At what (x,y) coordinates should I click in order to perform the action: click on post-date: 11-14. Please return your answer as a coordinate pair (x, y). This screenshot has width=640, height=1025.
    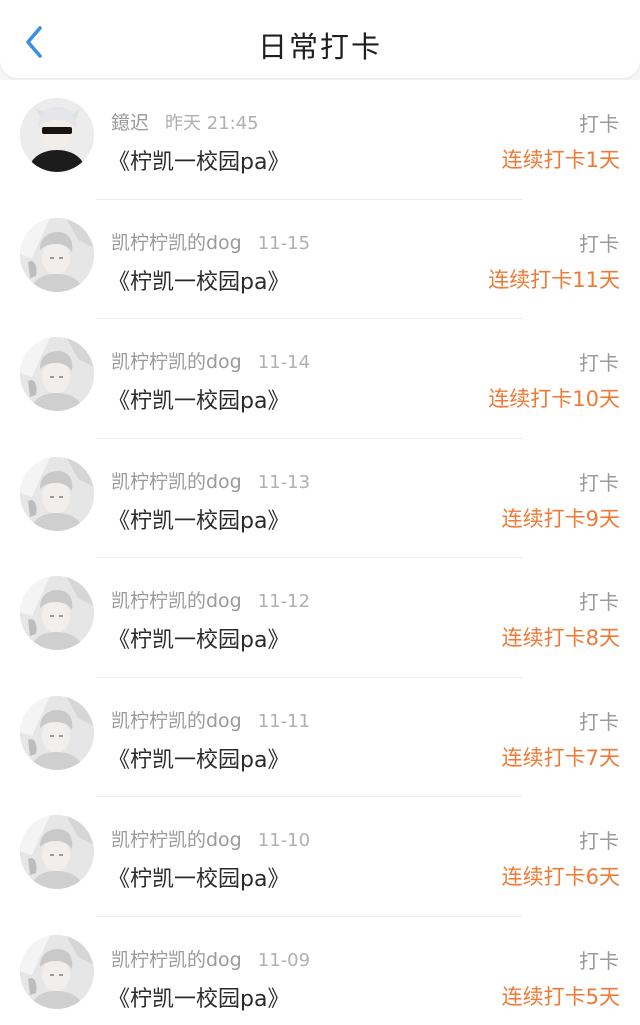
    Looking at the image, I should click on (284, 362).